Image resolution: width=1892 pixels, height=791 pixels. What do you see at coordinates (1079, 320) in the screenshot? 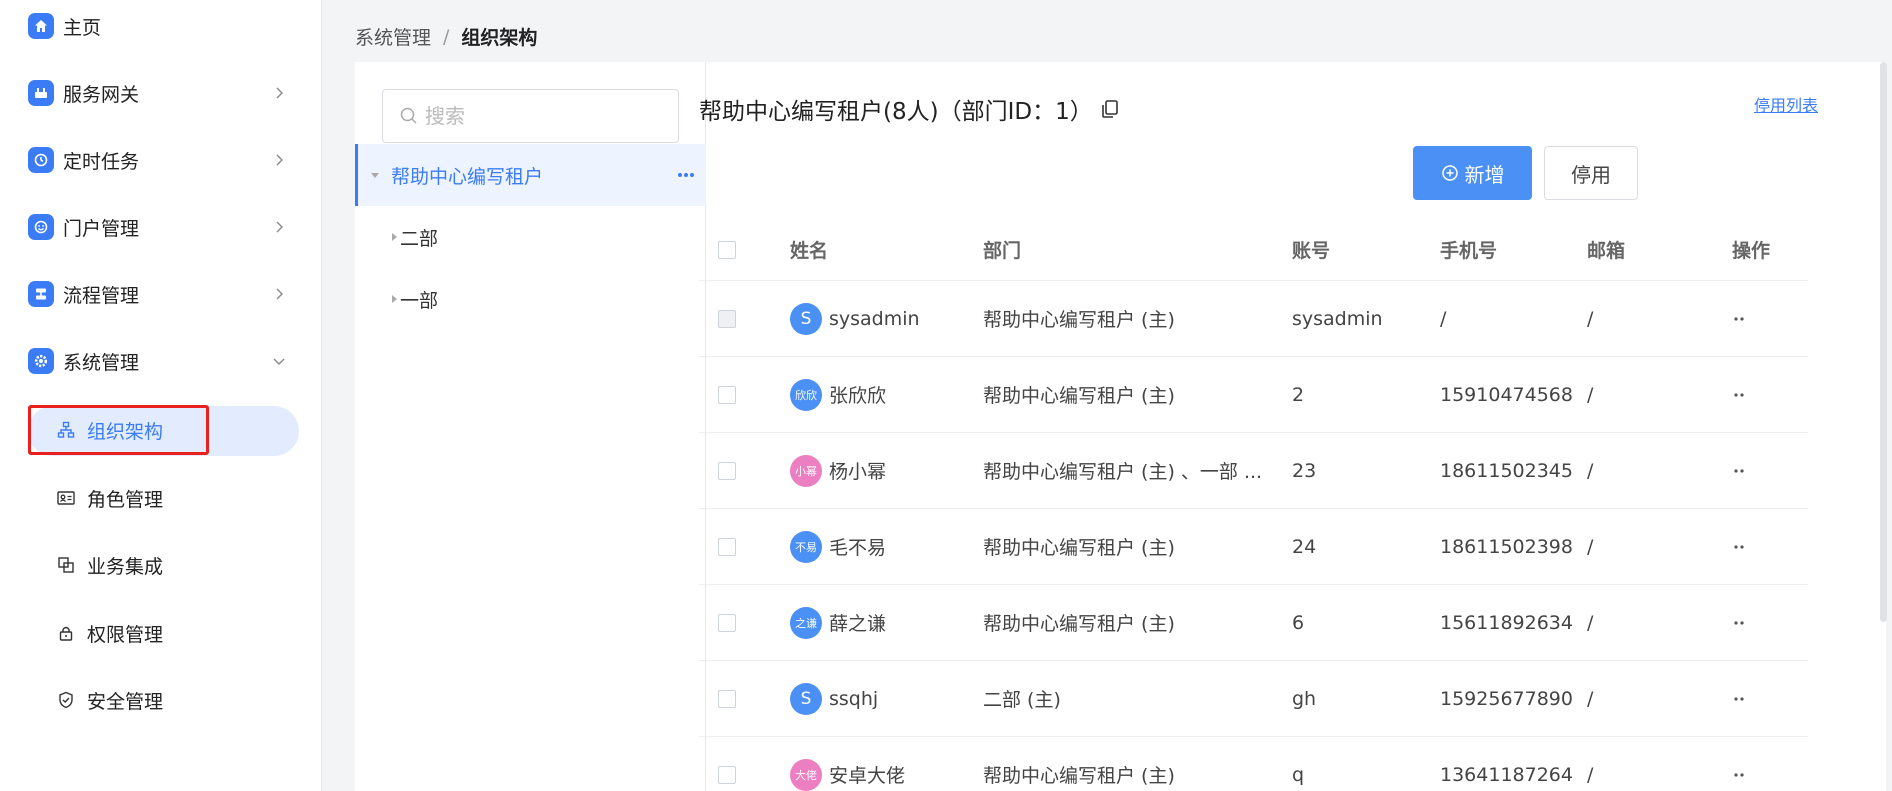
I see `dept-cell: 帮助中心编写租户 (主)` at bounding box center [1079, 320].